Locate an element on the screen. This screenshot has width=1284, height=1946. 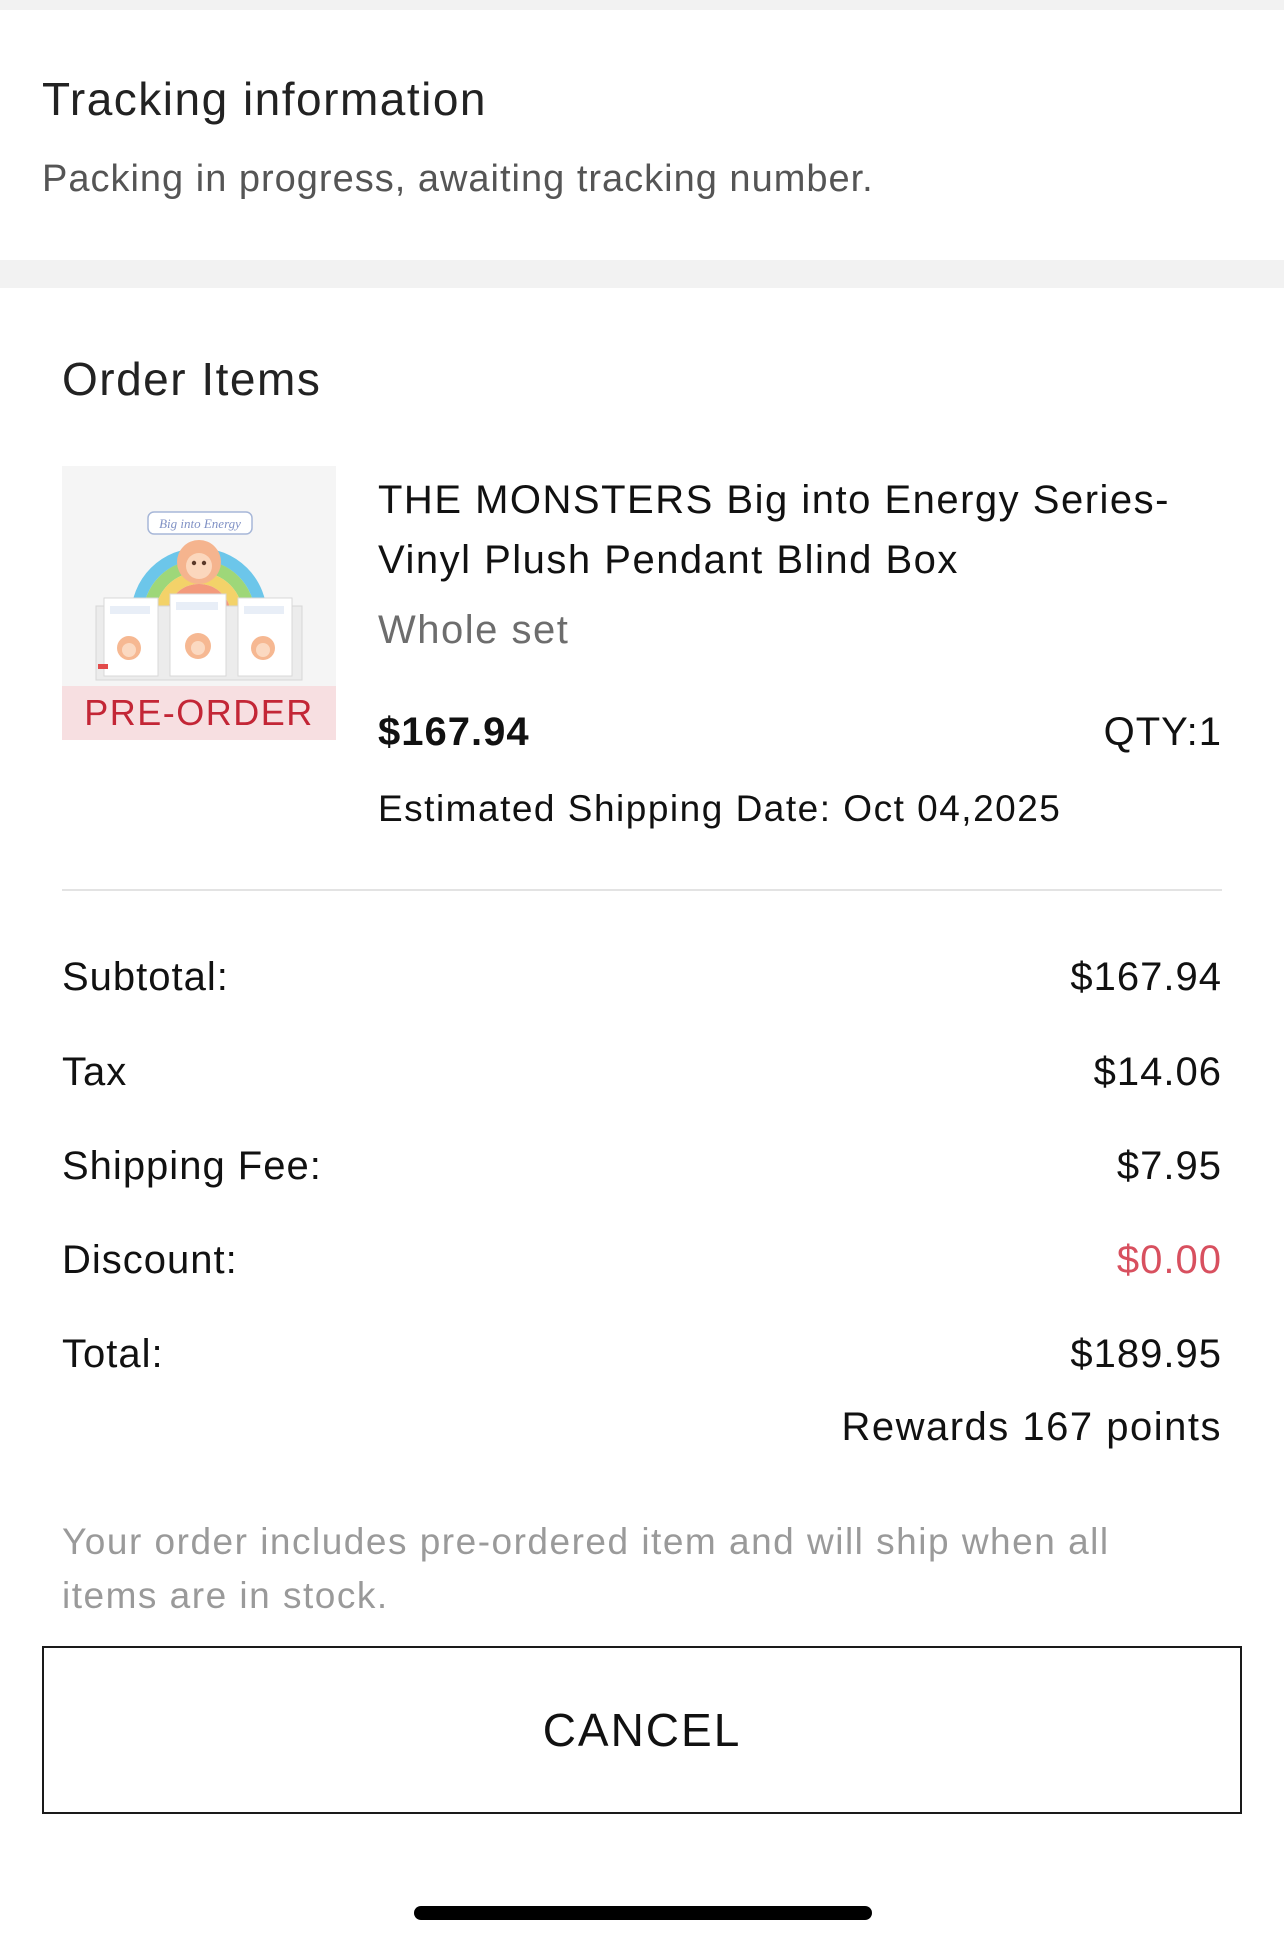
estimated-shipping-date: Estimated Shipping Date: Oct 04,2025 is located at coordinates (720, 808).